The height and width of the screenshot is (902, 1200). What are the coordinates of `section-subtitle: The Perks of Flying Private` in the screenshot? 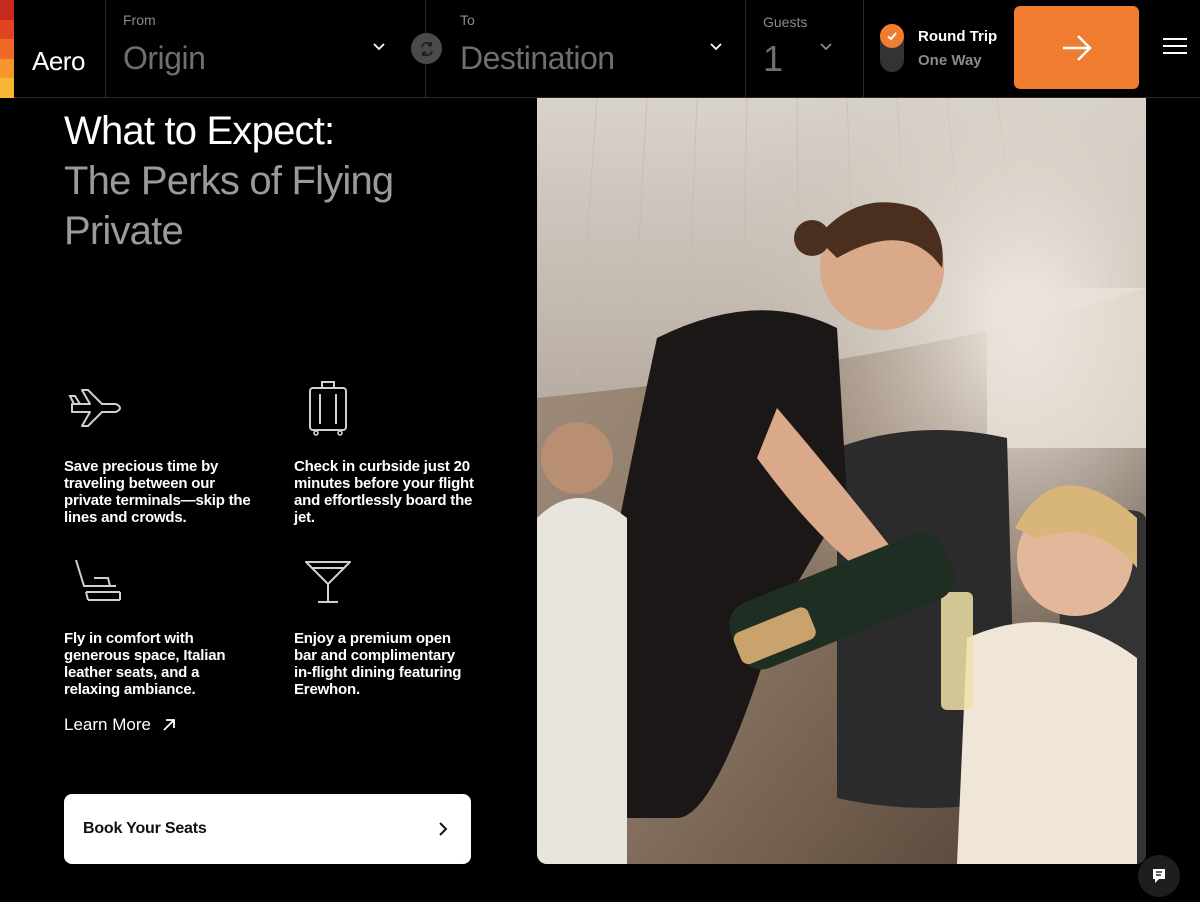 It's located at (229, 206).